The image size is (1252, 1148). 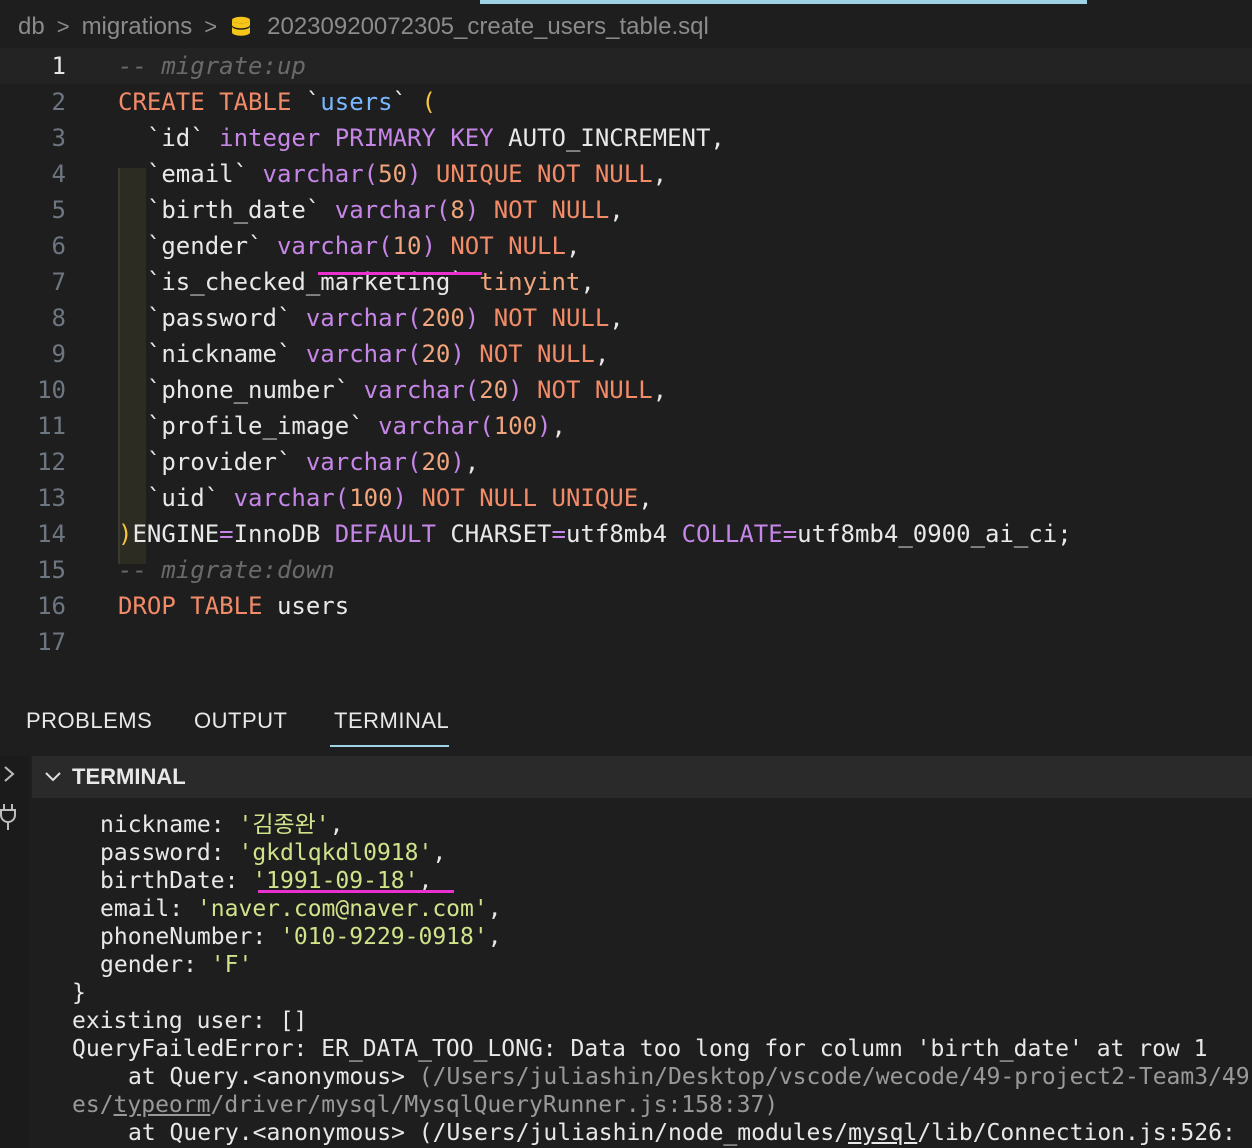 I want to click on code-text: `id` integer PRIMARY KEY AUTO_INCREMENT,, so click(x=421, y=138).